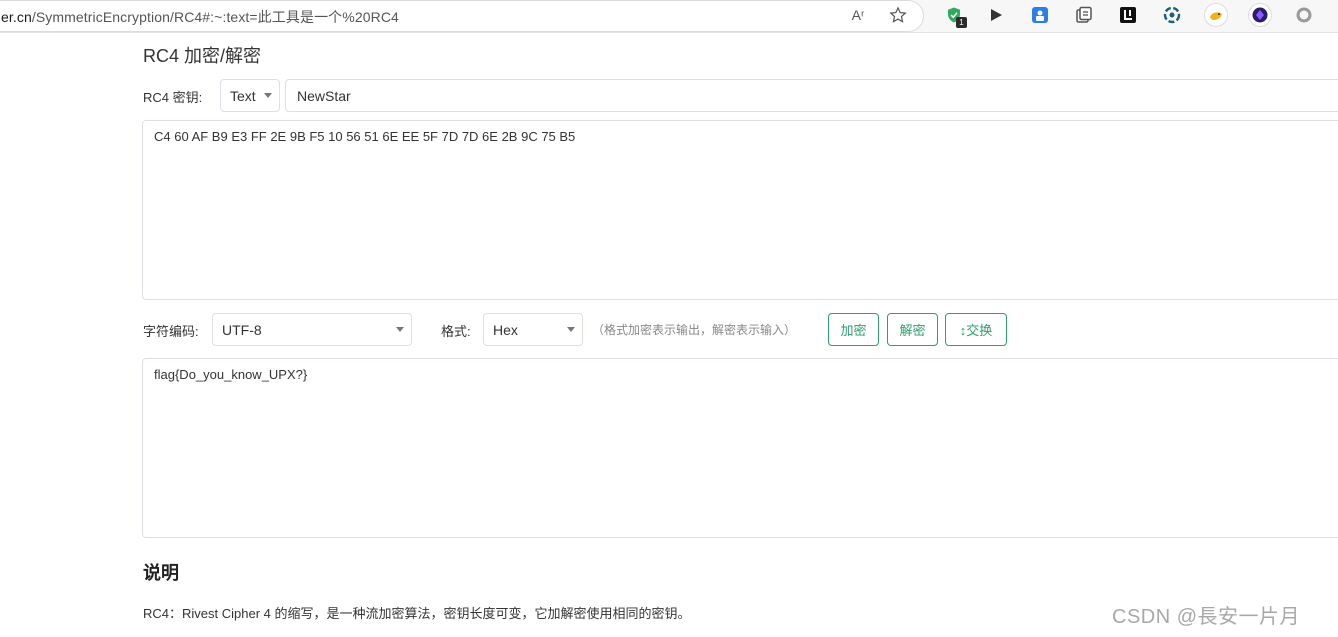 This screenshot has width=1338, height=637. What do you see at coordinates (1304, 15) in the screenshot?
I see `circle-extension-icon` at bounding box center [1304, 15].